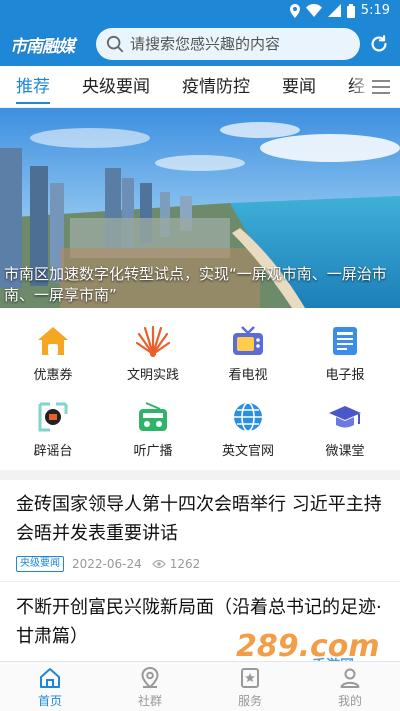  I want to click on coupon-house-icon, so click(53, 341).